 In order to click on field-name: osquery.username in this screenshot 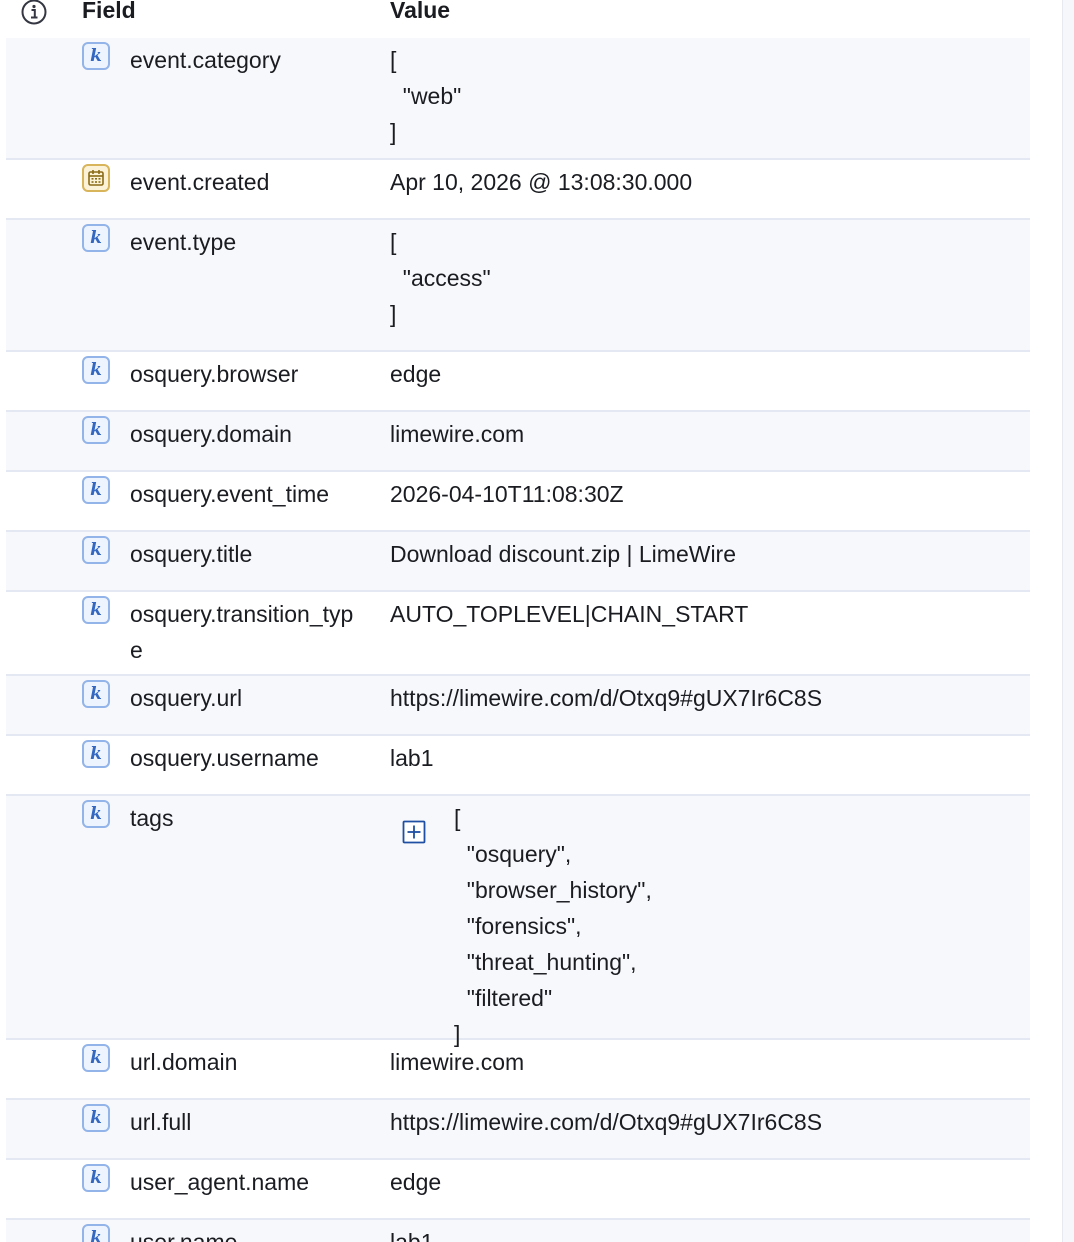, I will do `click(248, 758)`.